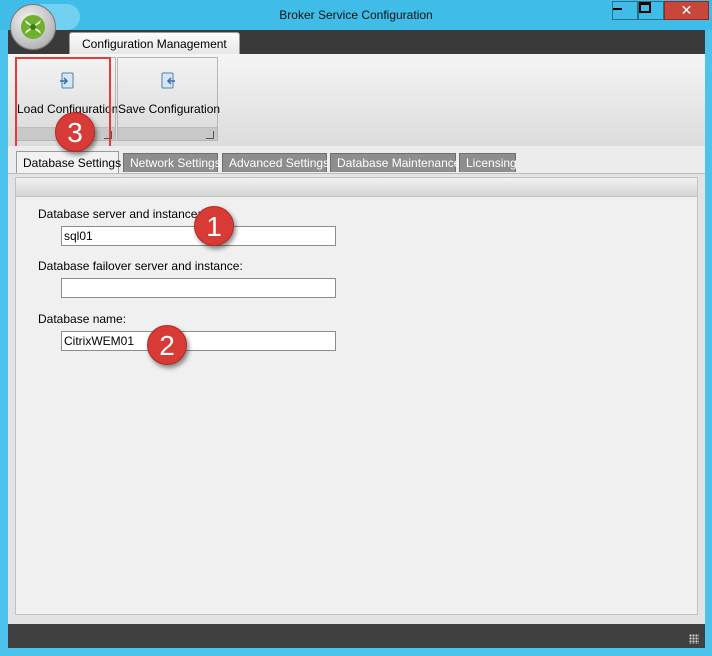  Describe the element at coordinates (168, 80) in the screenshot. I see `save-config-icon` at that location.